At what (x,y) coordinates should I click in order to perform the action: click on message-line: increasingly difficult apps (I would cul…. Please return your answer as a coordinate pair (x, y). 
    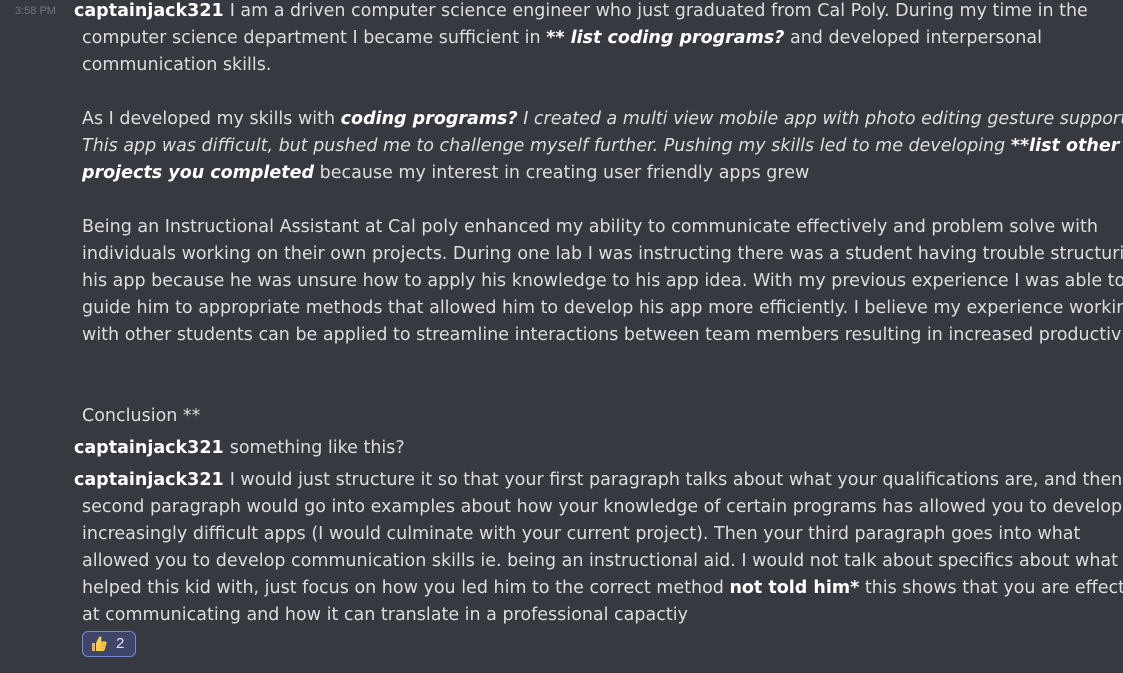
    Looking at the image, I should click on (581, 534).